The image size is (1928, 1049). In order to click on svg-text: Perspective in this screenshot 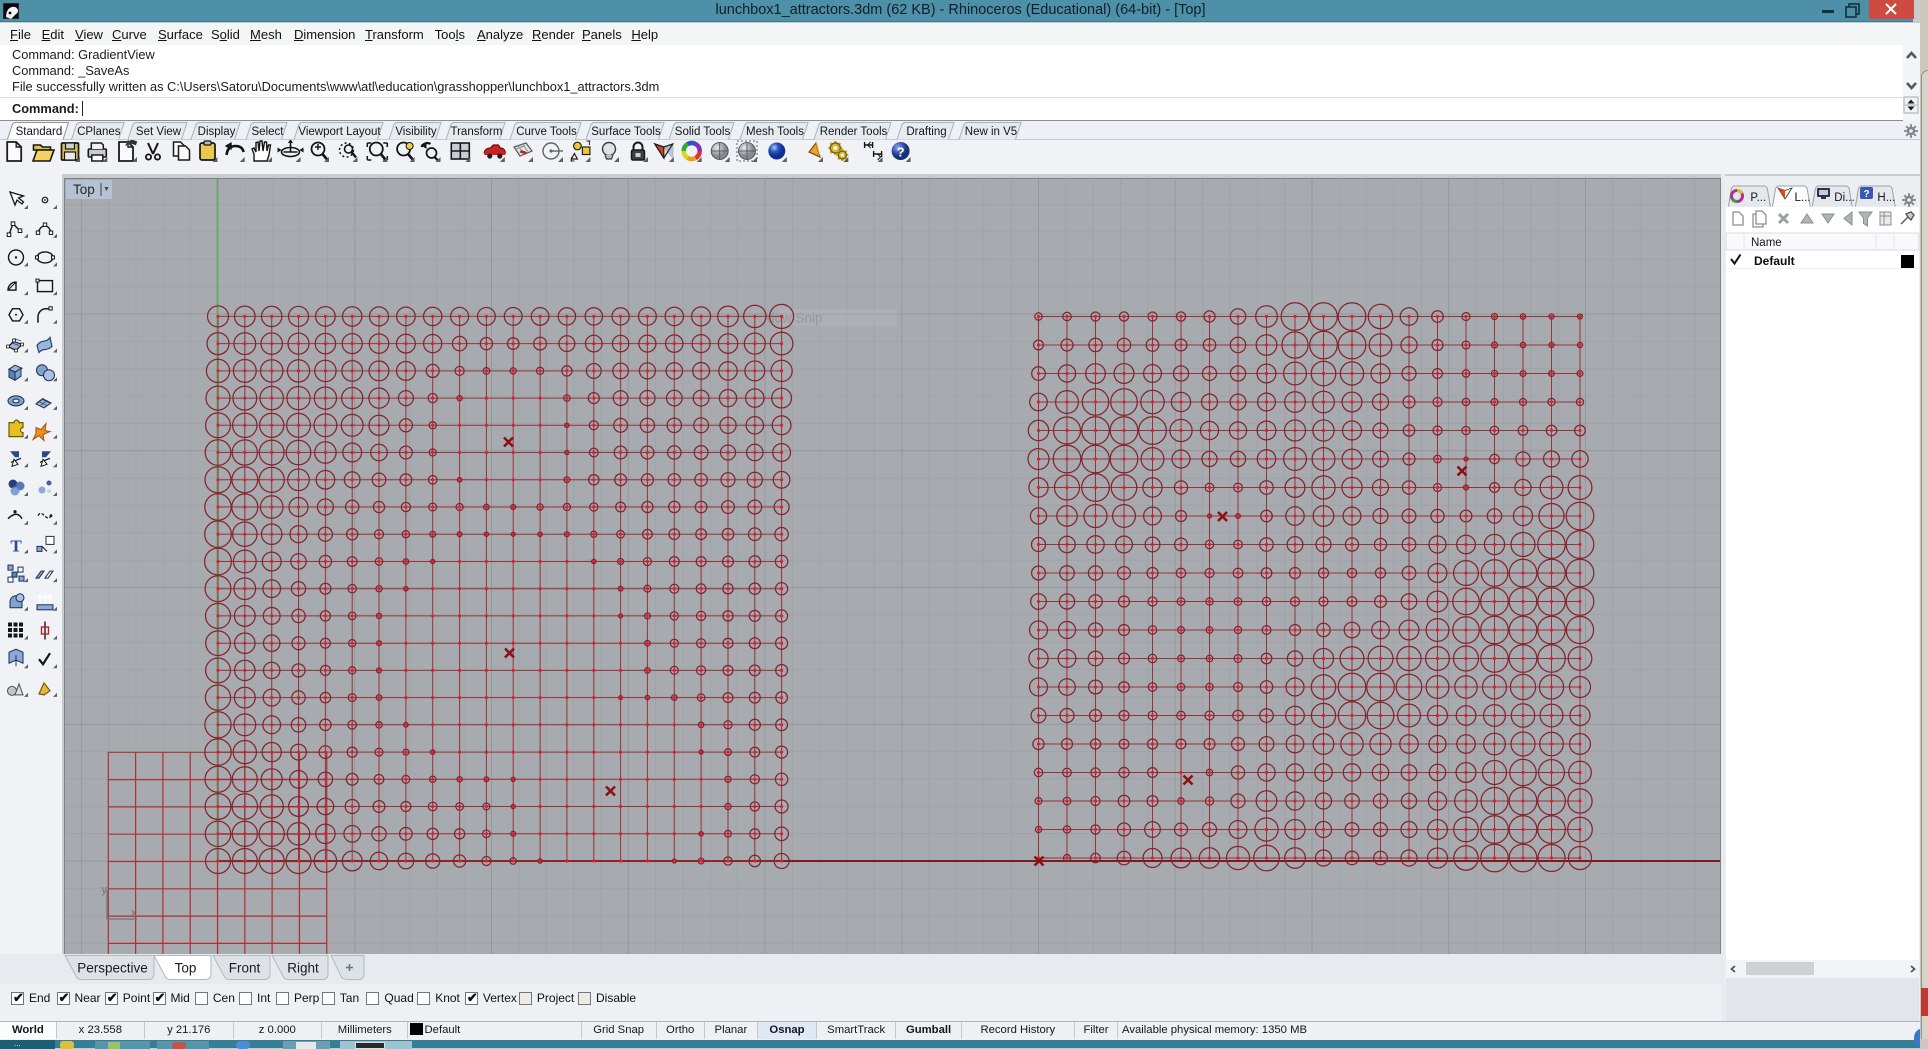, I will do `click(112, 968)`.